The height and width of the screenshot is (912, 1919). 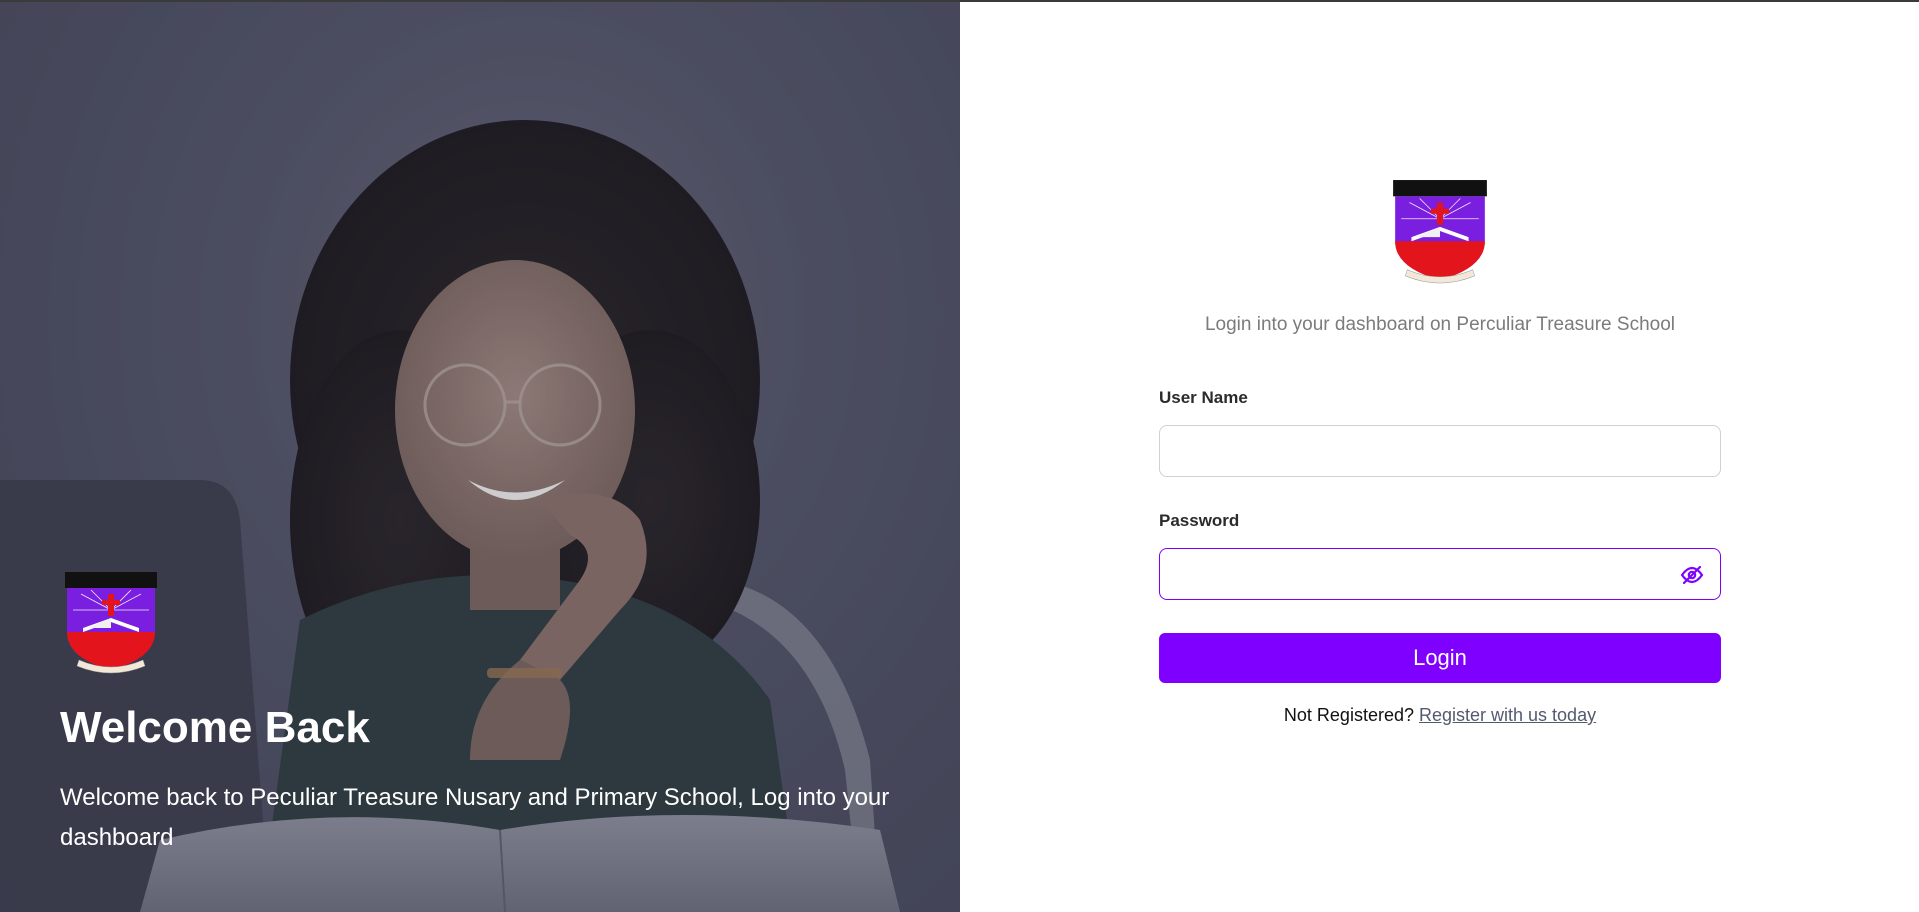 I want to click on password-field-wrapper, so click(x=1440, y=574).